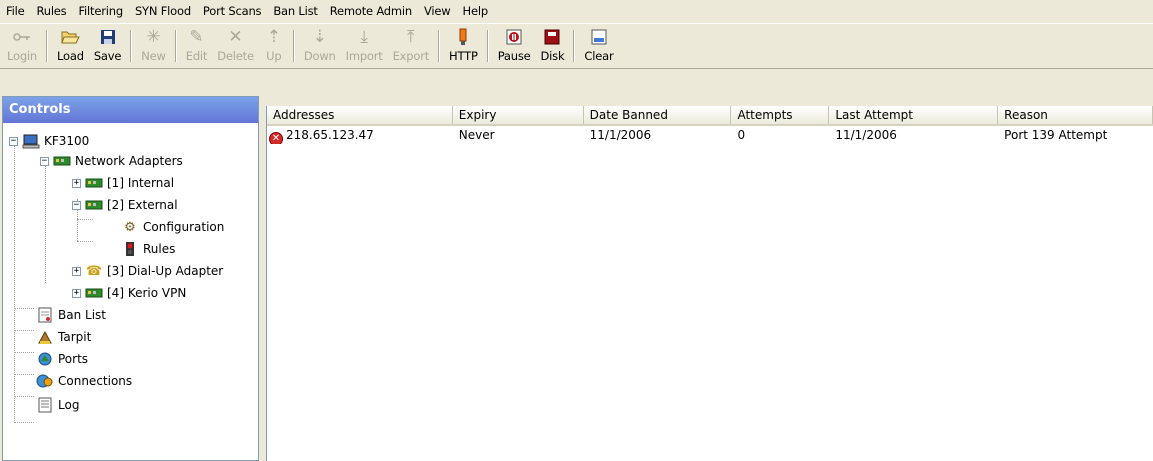 This screenshot has height=461, width=1153. I want to click on save-button: Save, so click(107, 46).